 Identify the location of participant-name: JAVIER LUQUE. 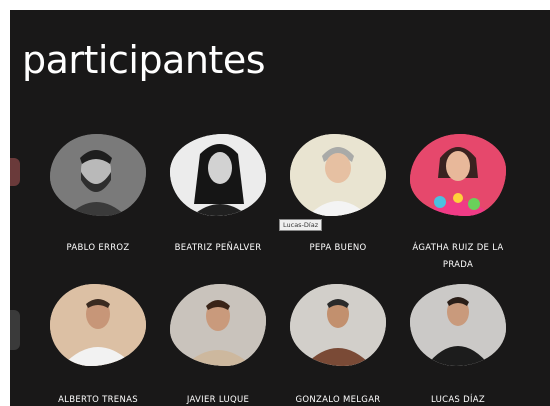
(218, 400).